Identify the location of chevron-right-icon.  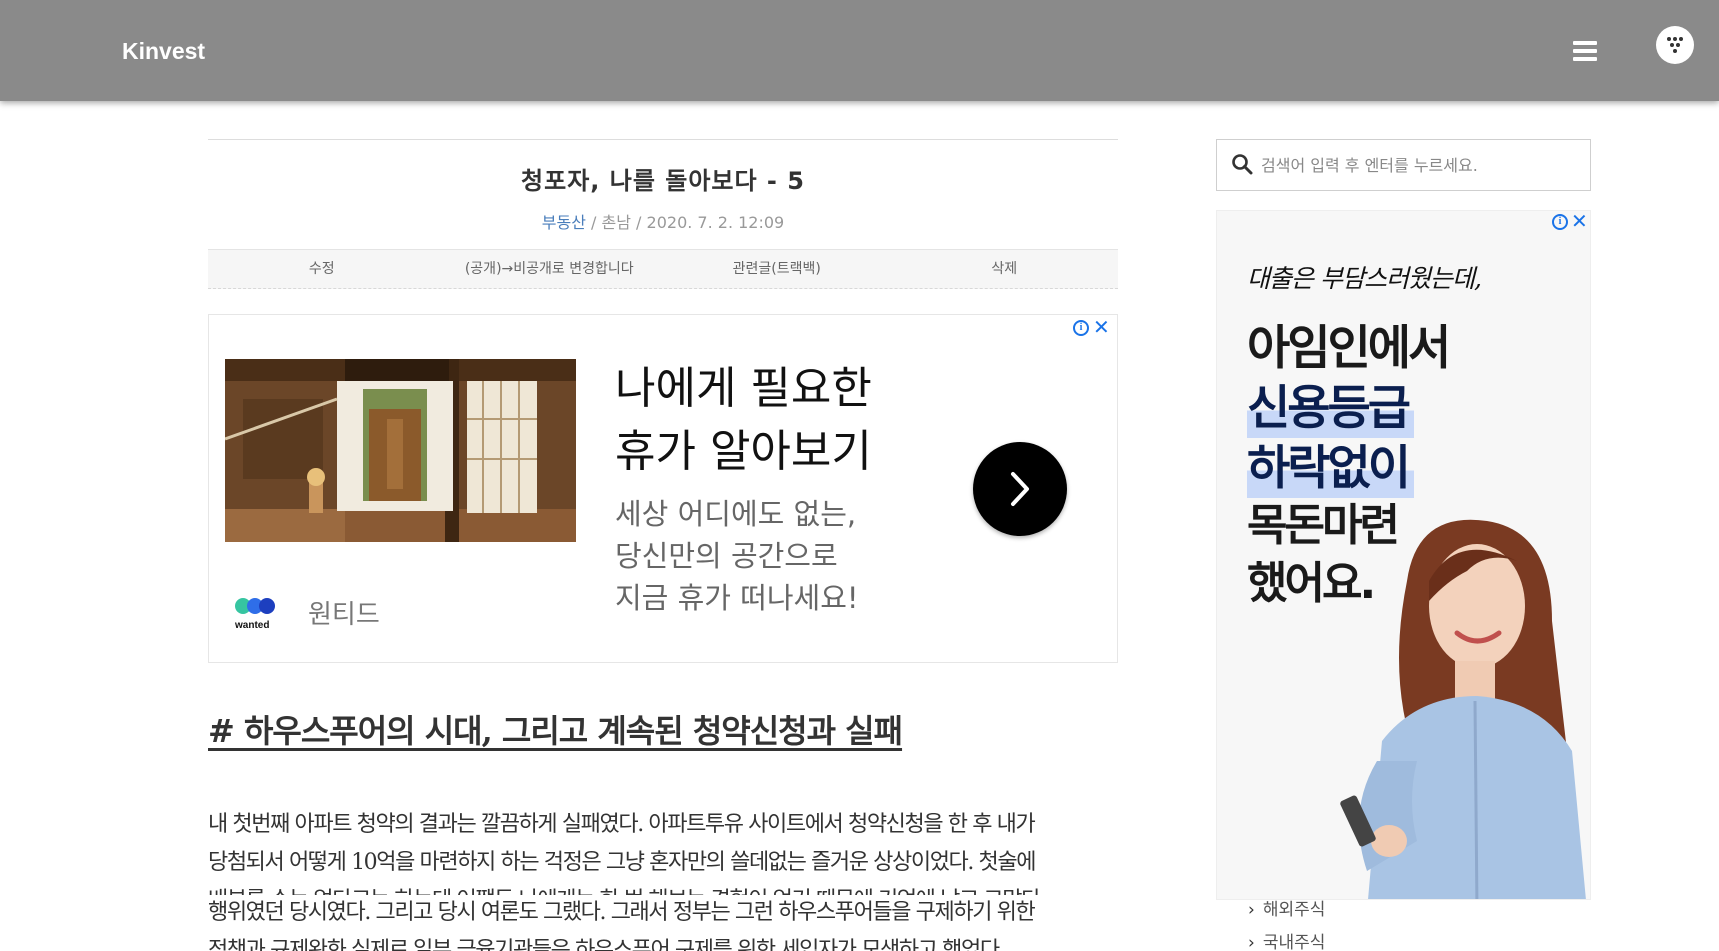
(1020, 489).